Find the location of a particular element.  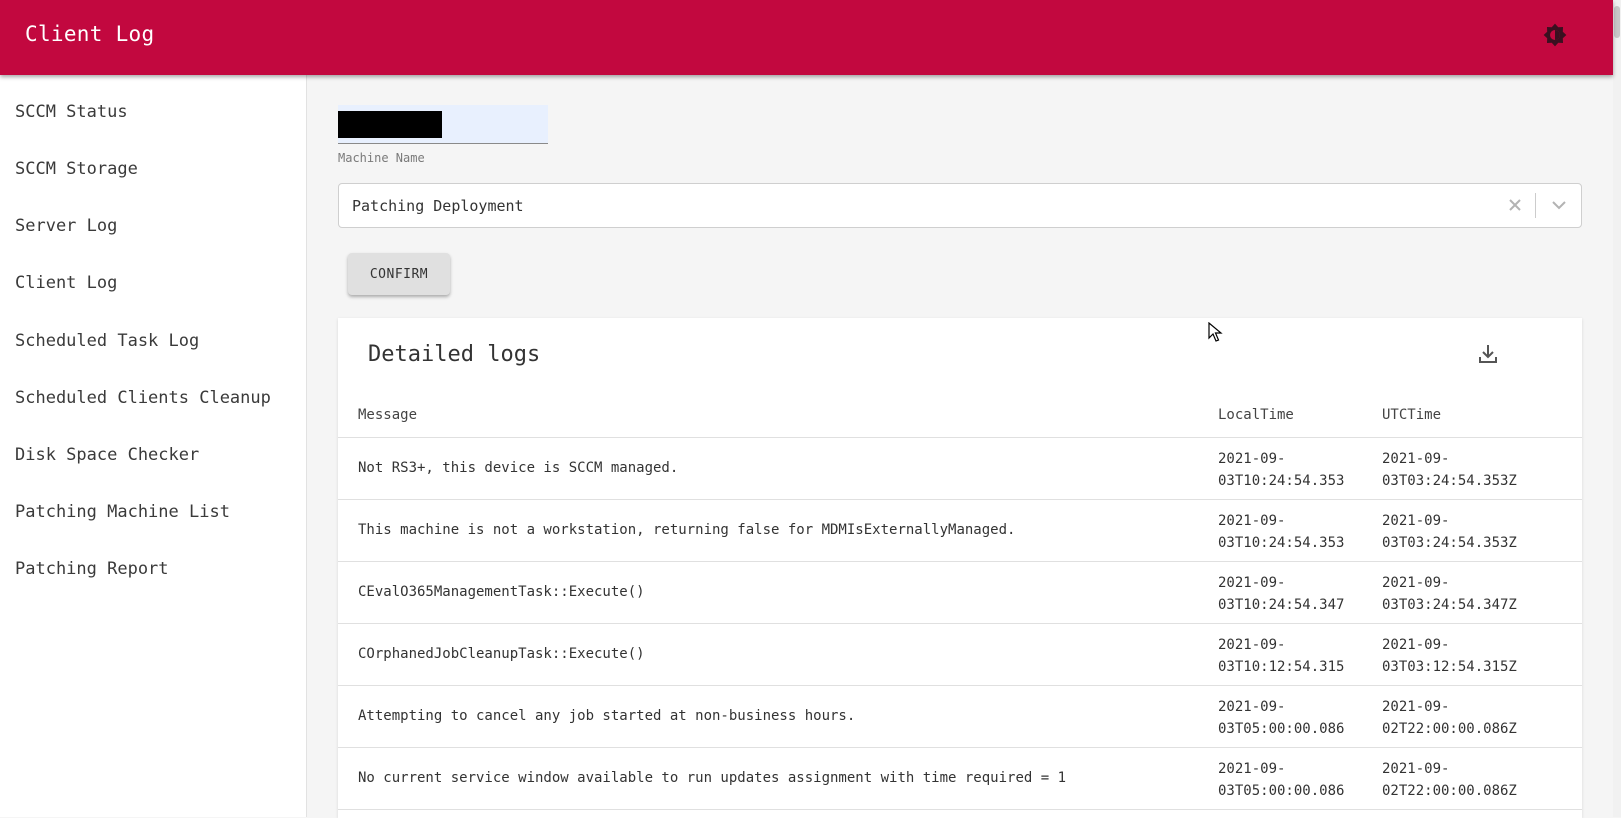

download-icon is located at coordinates (1488, 356).